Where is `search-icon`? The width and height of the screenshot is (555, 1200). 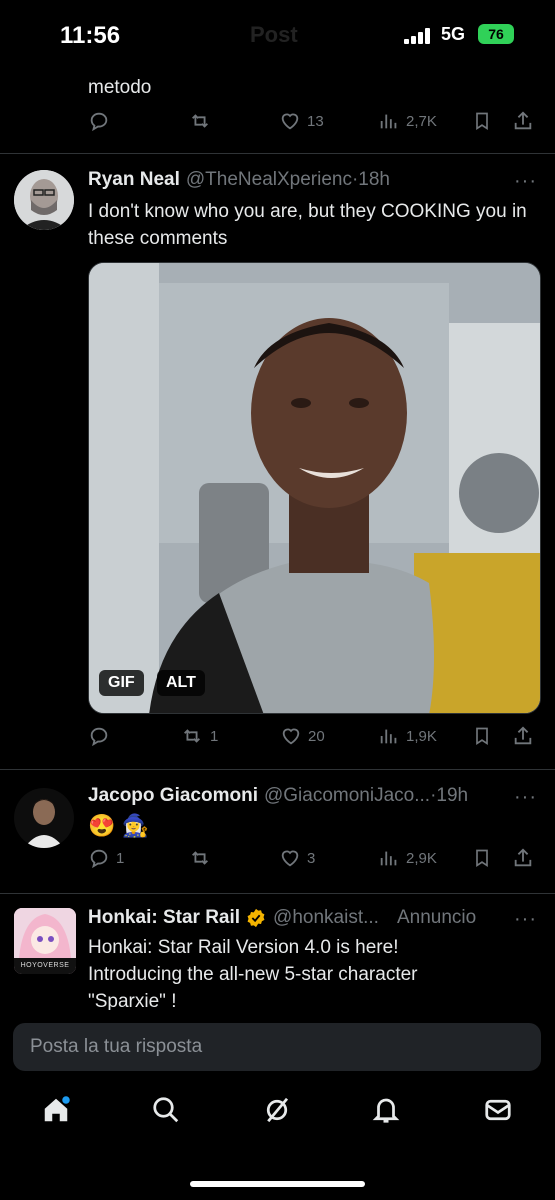 search-icon is located at coordinates (166, 1110).